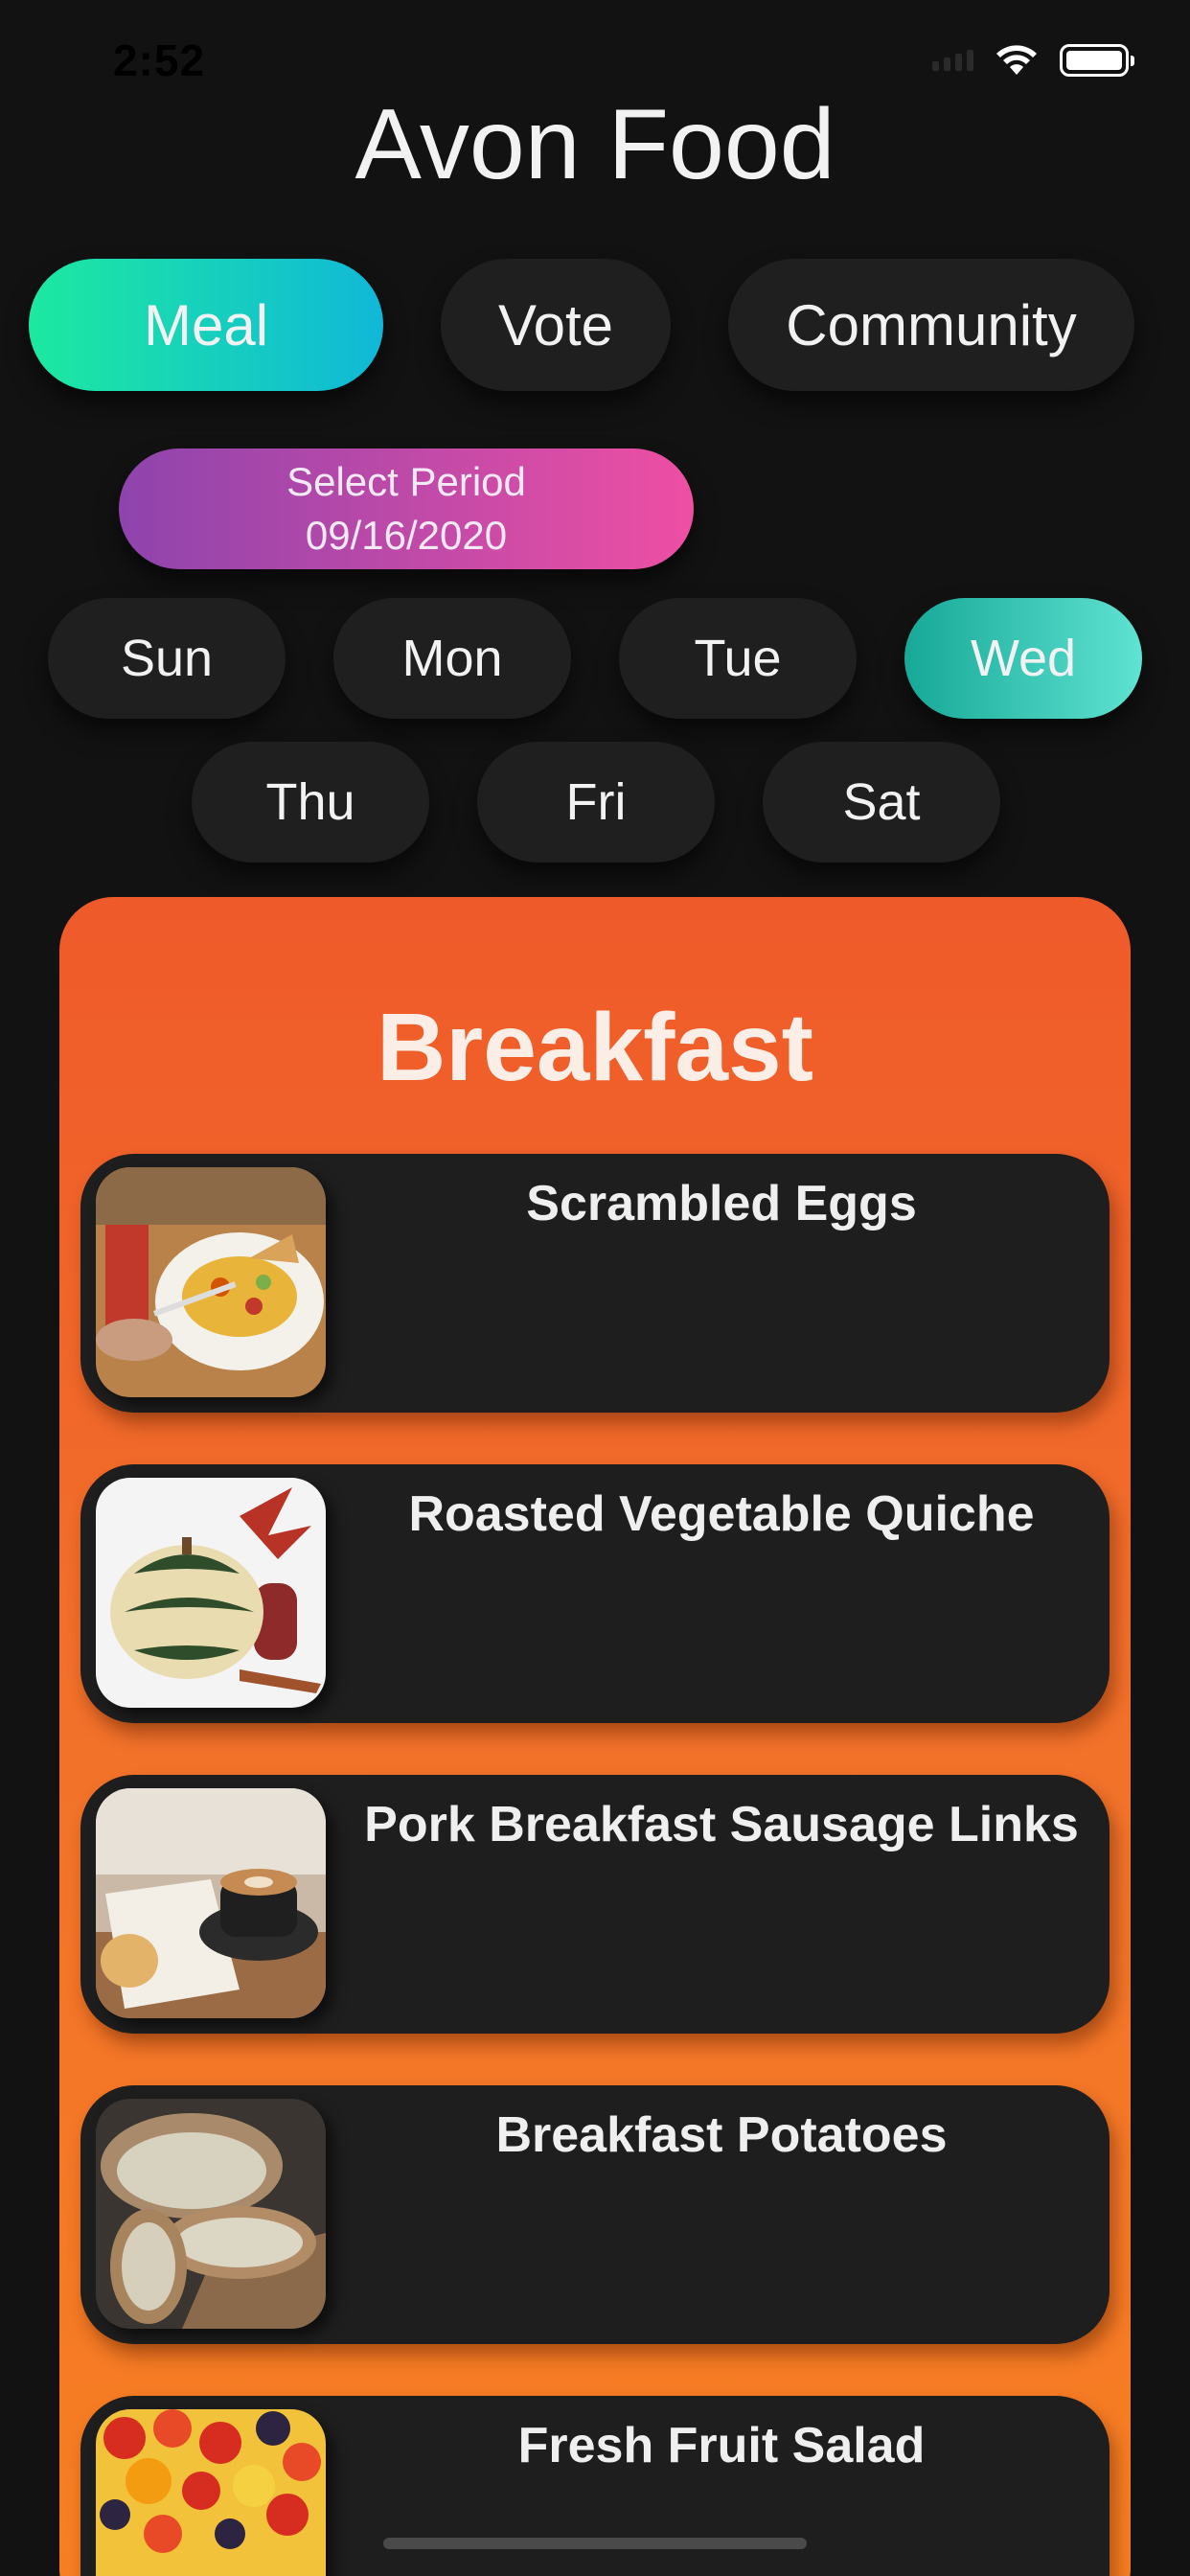 The width and height of the screenshot is (1190, 2576). Describe the element at coordinates (595, 144) in the screenshot. I see `app-title: Avon Food` at that location.